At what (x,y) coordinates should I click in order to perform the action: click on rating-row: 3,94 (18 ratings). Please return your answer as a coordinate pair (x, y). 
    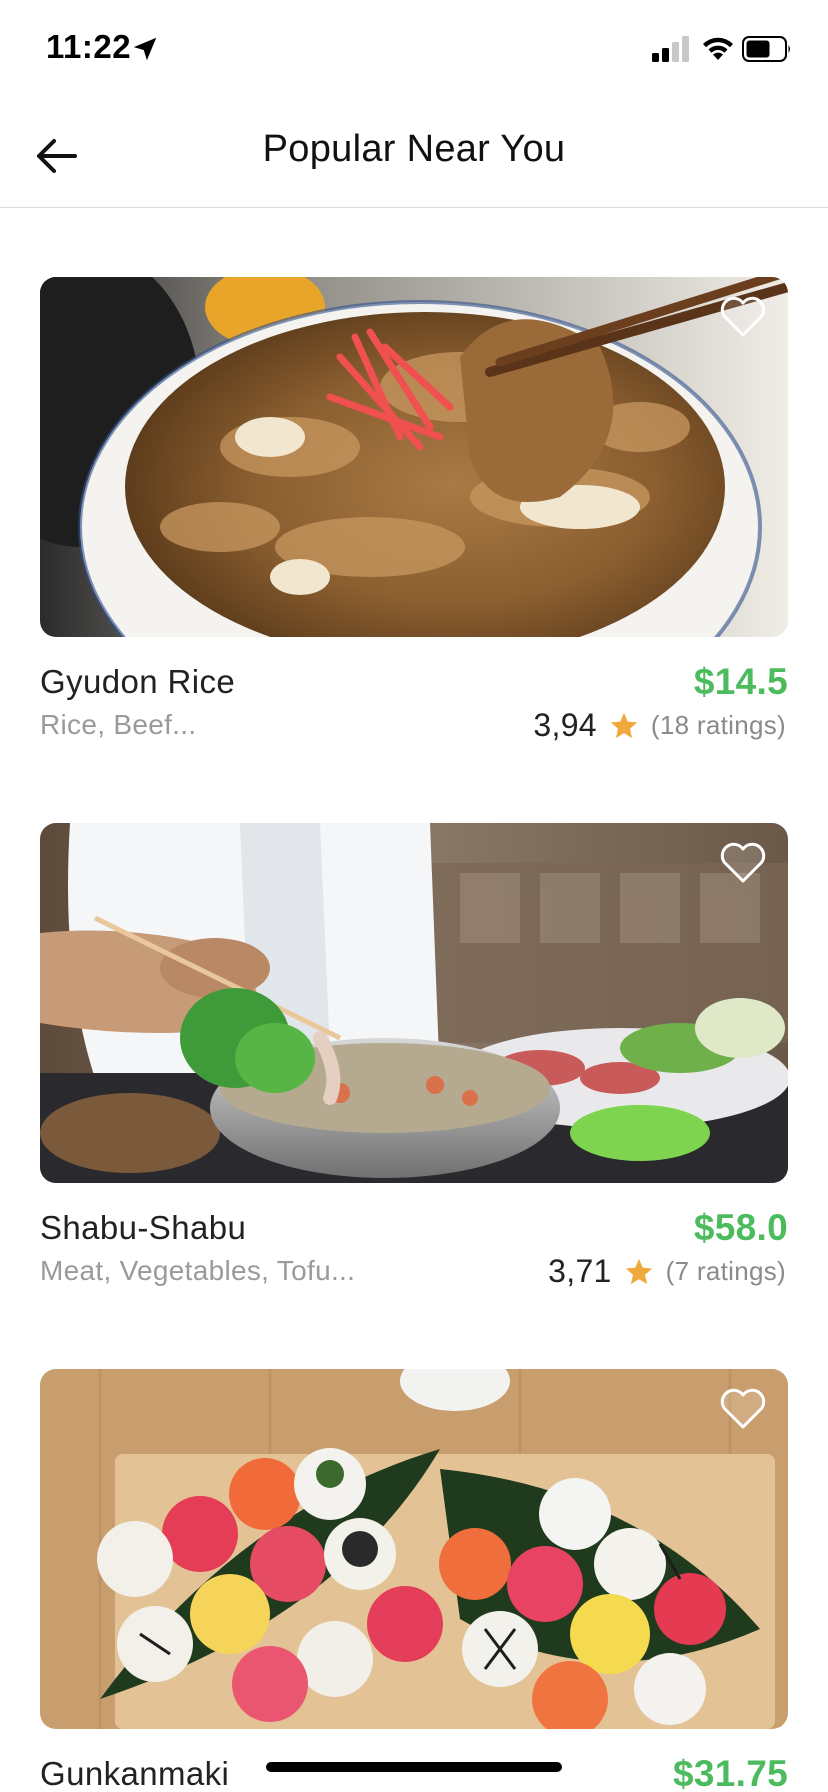
    Looking at the image, I should click on (659, 725).